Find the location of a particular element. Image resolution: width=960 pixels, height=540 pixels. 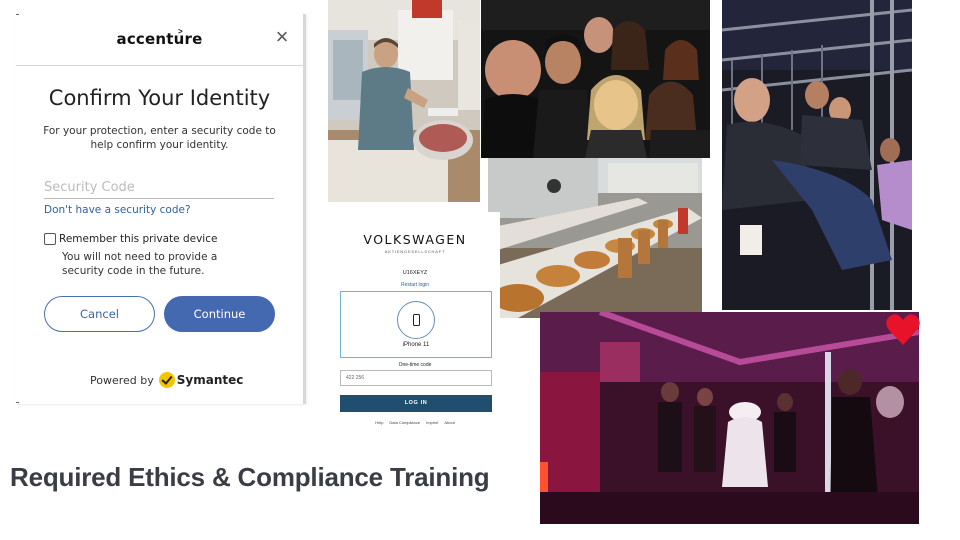

remember-device-label: Remember this private device is located at coordinates (138, 239).